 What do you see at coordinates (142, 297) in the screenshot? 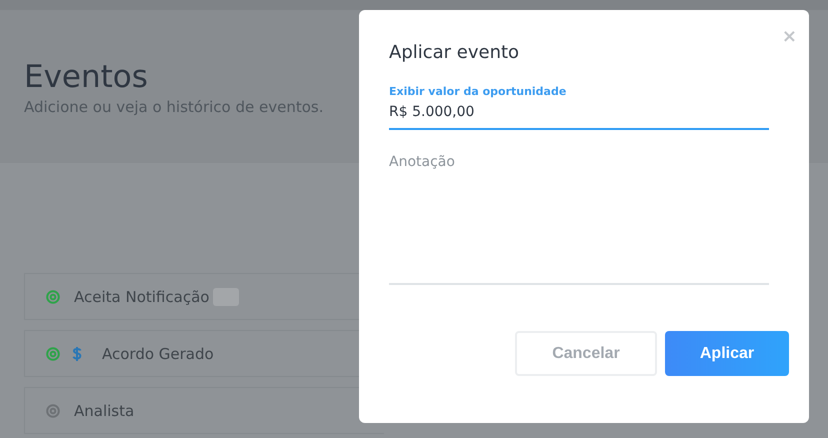
I see `event-name: Aceita Notificação` at bounding box center [142, 297].